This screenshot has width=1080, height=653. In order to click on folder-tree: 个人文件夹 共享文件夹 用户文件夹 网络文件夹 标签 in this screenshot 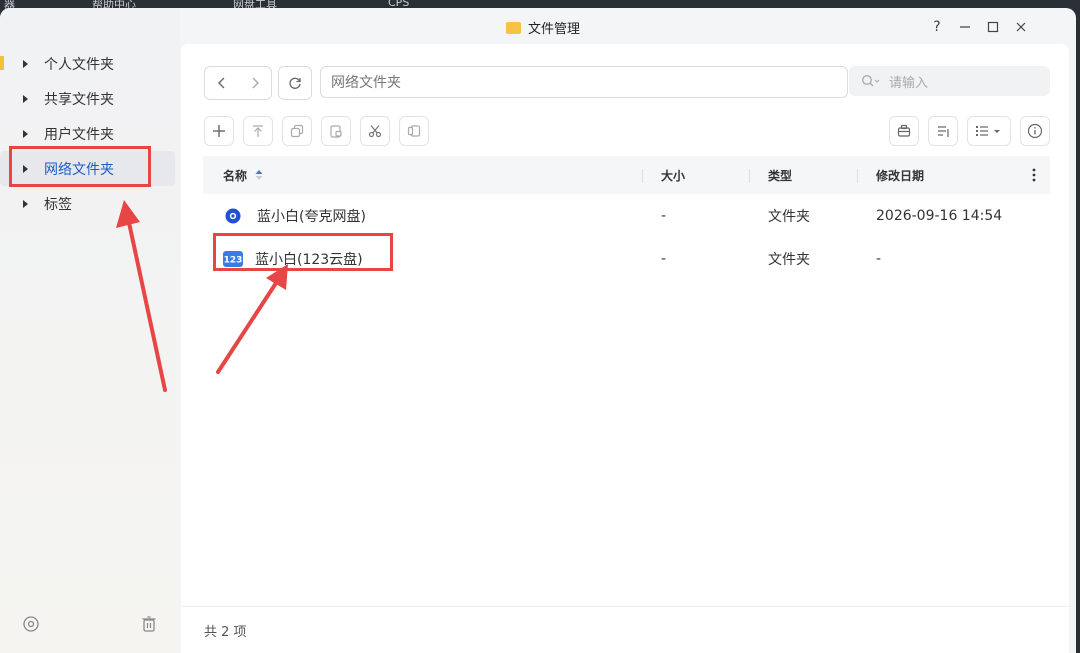, I will do `click(90, 133)`.